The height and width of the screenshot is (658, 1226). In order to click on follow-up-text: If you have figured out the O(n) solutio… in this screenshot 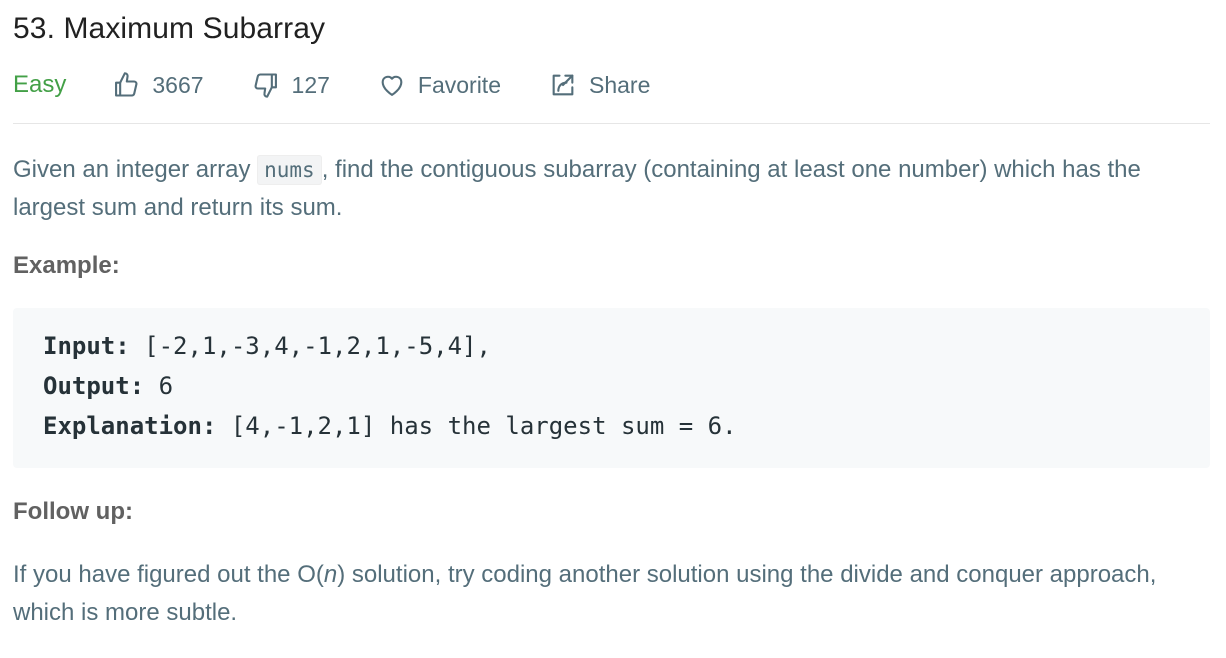, I will do `click(613, 594)`.